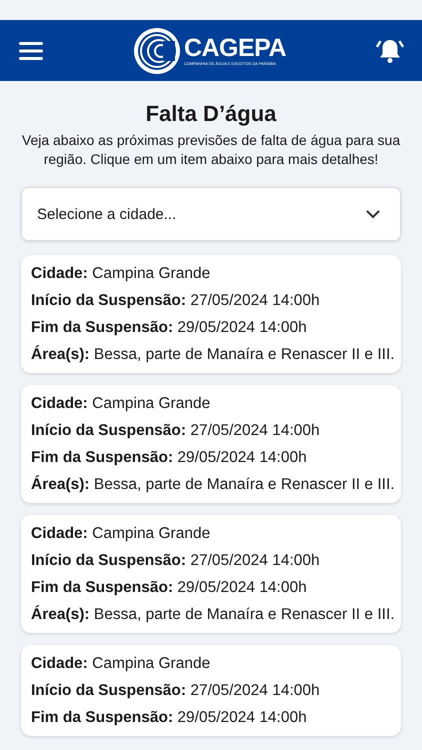 The height and width of the screenshot is (750, 422). I want to click on chevron-down-icon, so click(373, 214).